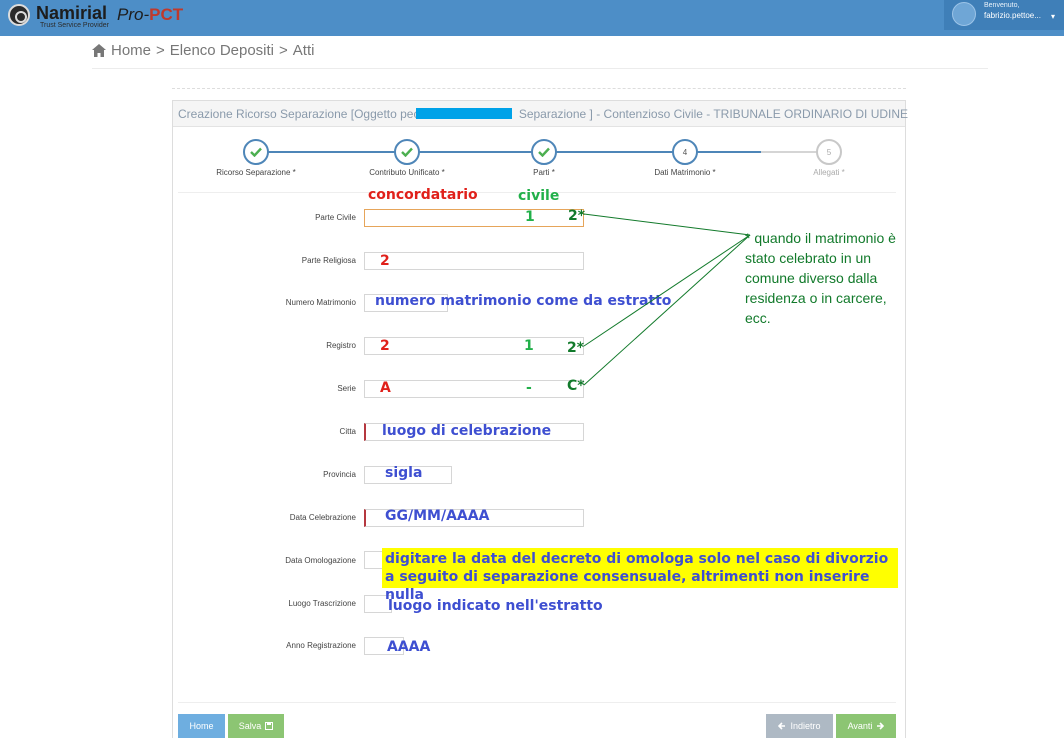 The height and width of the screenshot is (738, 1064). I want to click on step-1-circle, so click(256, 152).